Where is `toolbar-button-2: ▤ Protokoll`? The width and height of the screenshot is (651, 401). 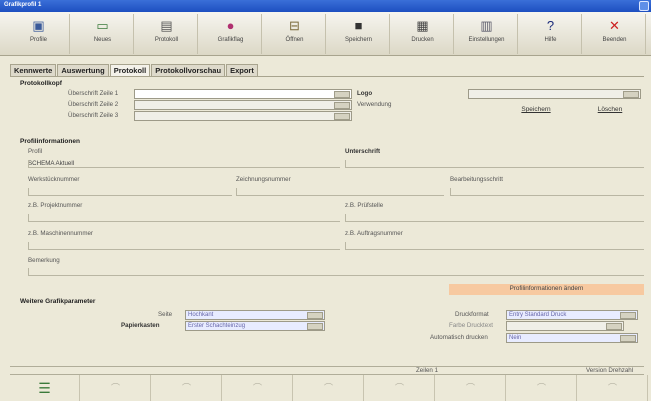
toolbar-button-2: ▤ Protokoll is located at coordinates (167, 34).